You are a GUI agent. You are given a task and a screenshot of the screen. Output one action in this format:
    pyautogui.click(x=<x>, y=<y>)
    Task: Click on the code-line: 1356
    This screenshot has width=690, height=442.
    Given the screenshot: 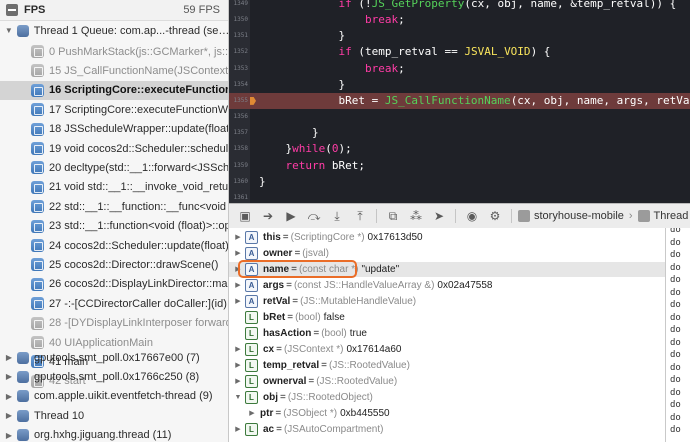 What is the action you would take?
    pyautogui.click(x=459, y=117)
    